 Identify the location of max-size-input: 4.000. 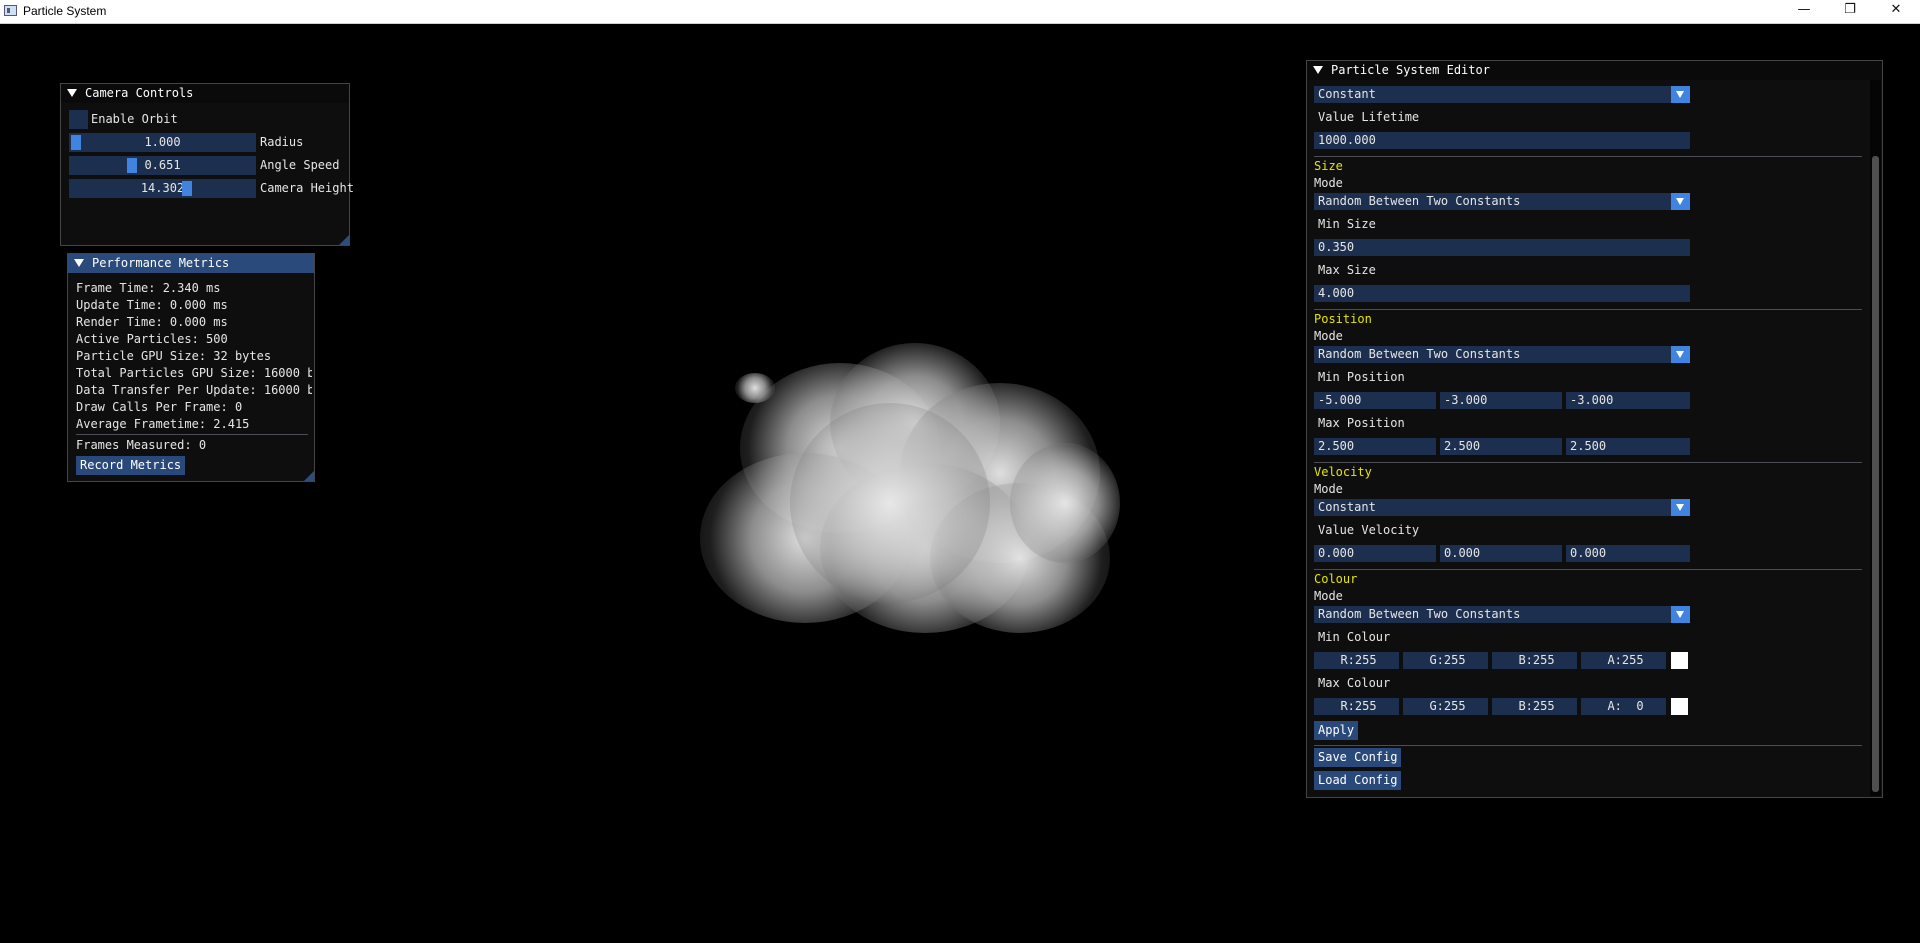
(1502, 293).